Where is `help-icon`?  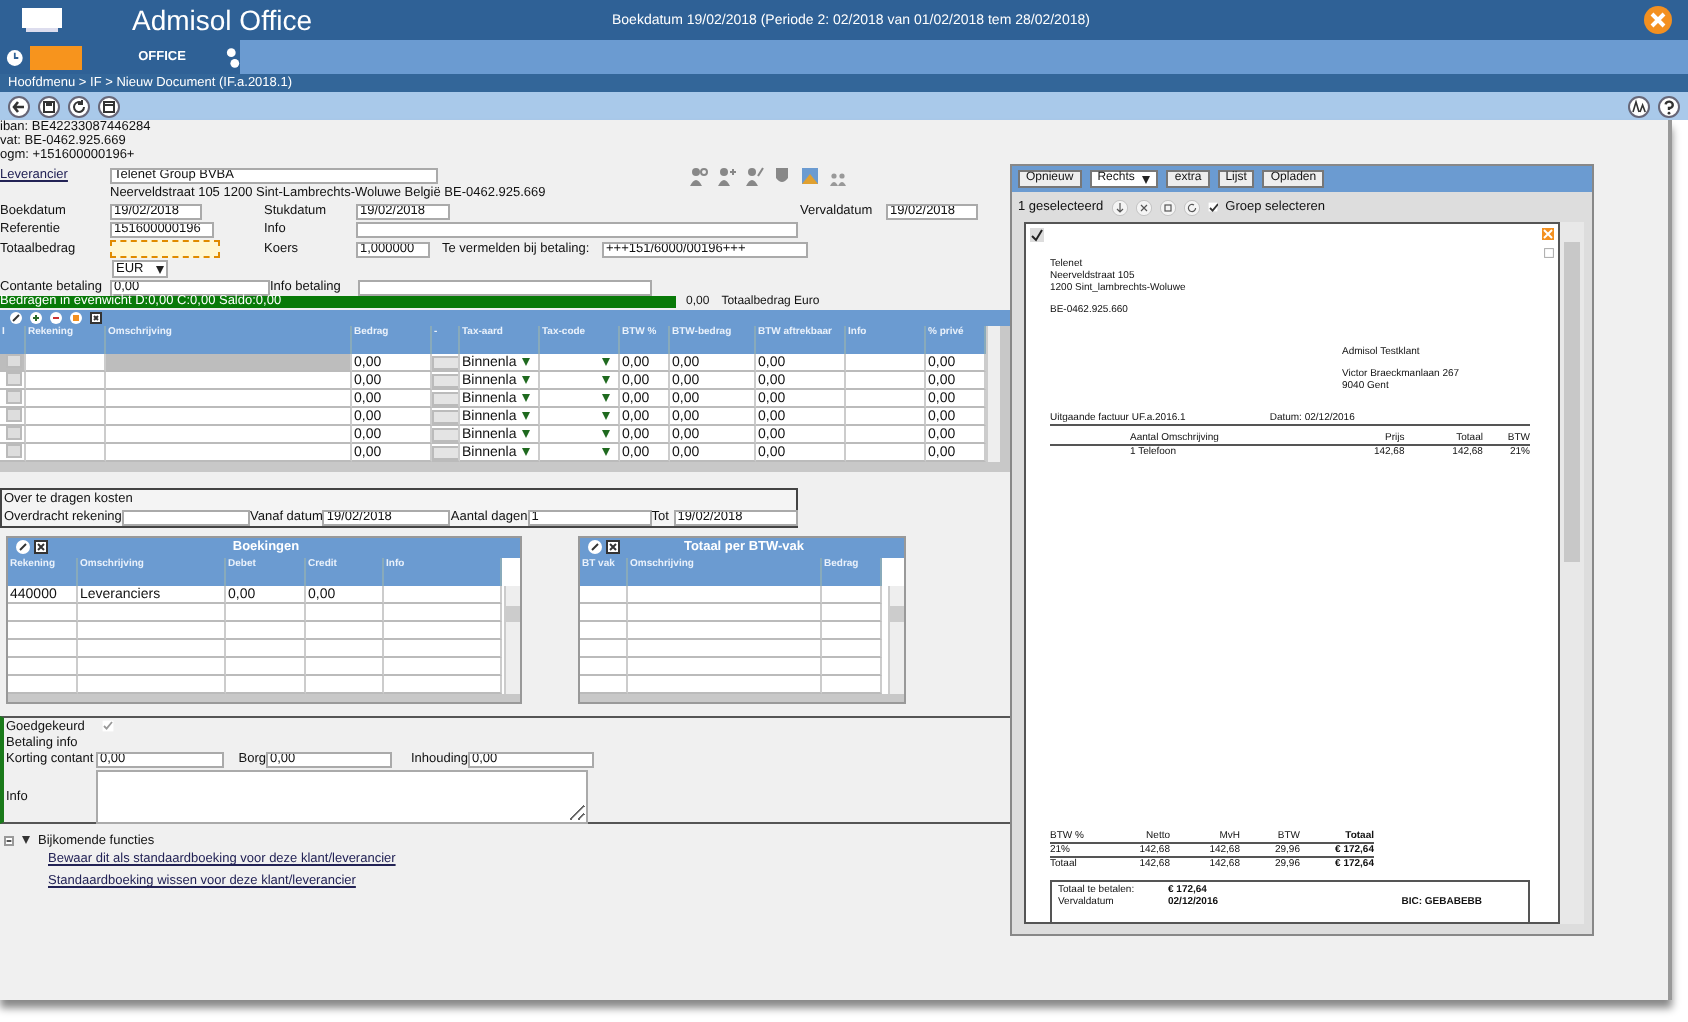 help-icon is located at coordinates (1669, 106).